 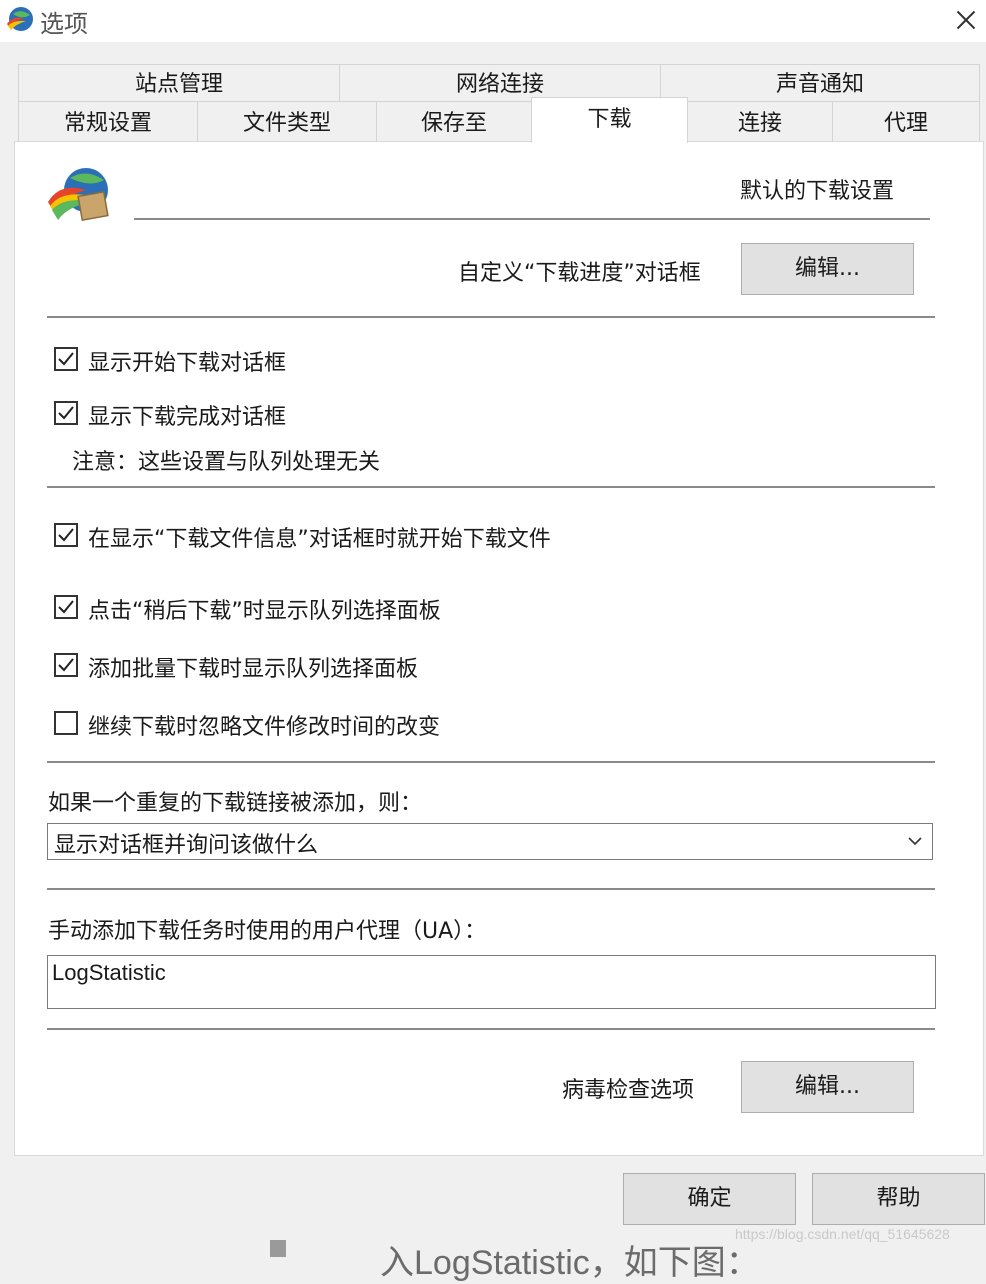 What do you see at coordinates (817, 191) in the screenshot?
I see `section-title: 默认的下载设置` at bounding box center [817, 191].